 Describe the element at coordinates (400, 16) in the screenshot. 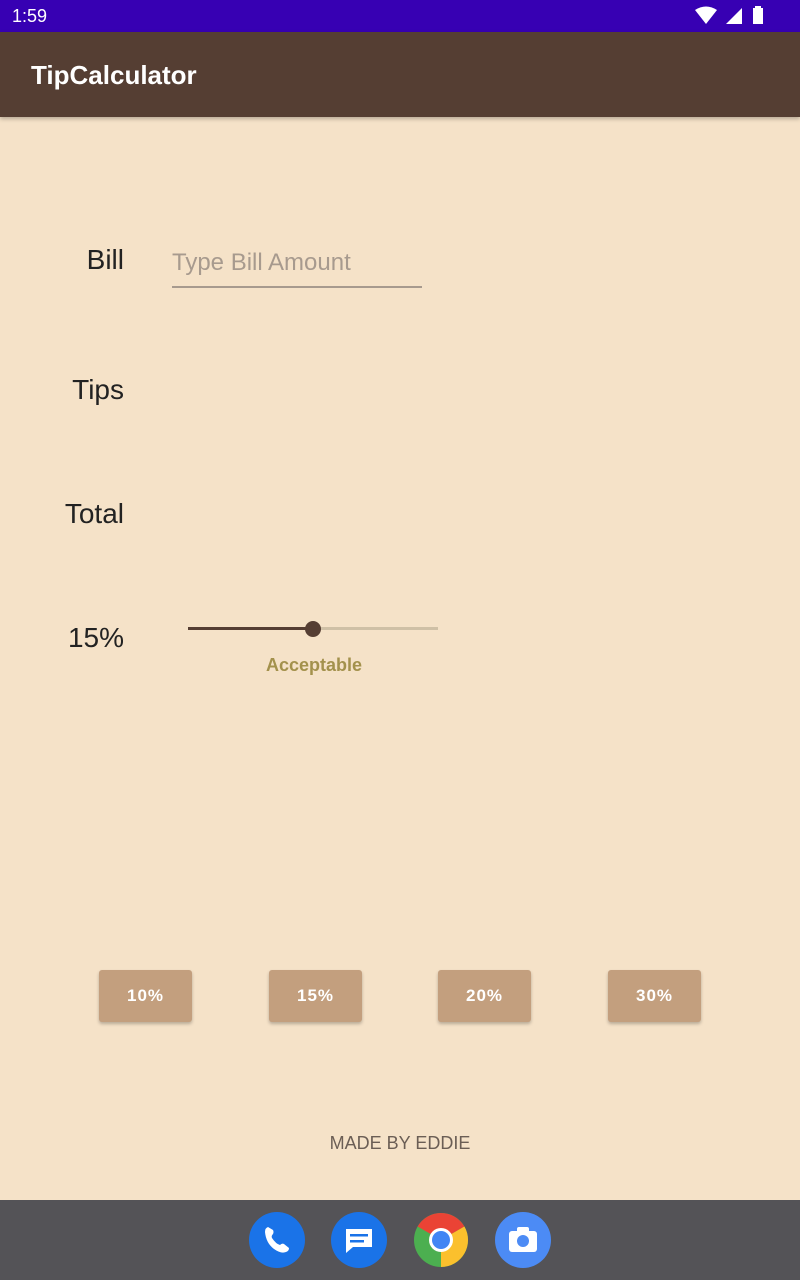

I see `status-bar: 1:59` at that location.